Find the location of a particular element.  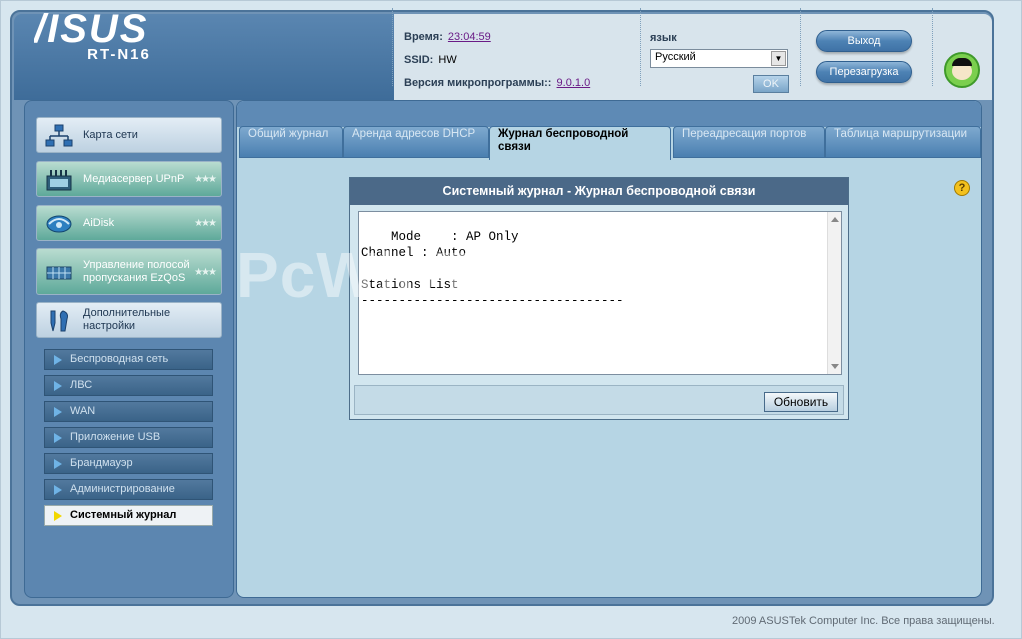

tab-wireless-log: Журнал беспроводной связи is located at coordinates (580, 143).